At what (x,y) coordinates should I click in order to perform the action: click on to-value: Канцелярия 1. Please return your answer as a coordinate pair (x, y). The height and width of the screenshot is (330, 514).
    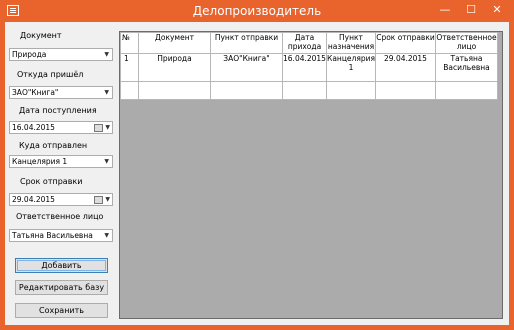
    Looking at the image, I should click on (40, 161).